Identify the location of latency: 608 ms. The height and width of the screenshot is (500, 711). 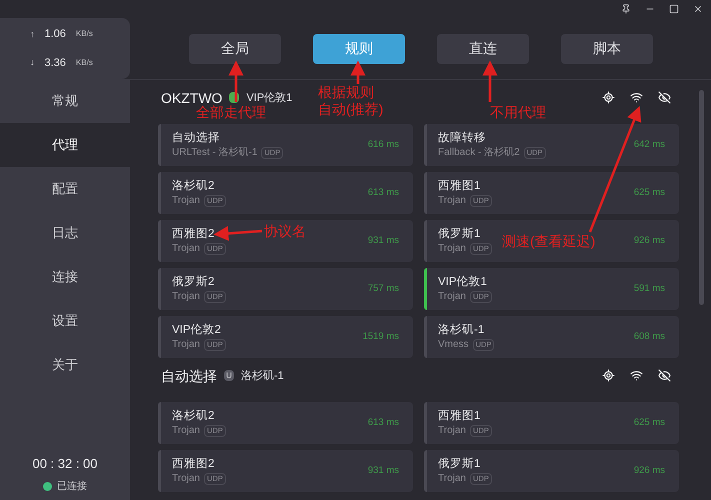
(649, 337).